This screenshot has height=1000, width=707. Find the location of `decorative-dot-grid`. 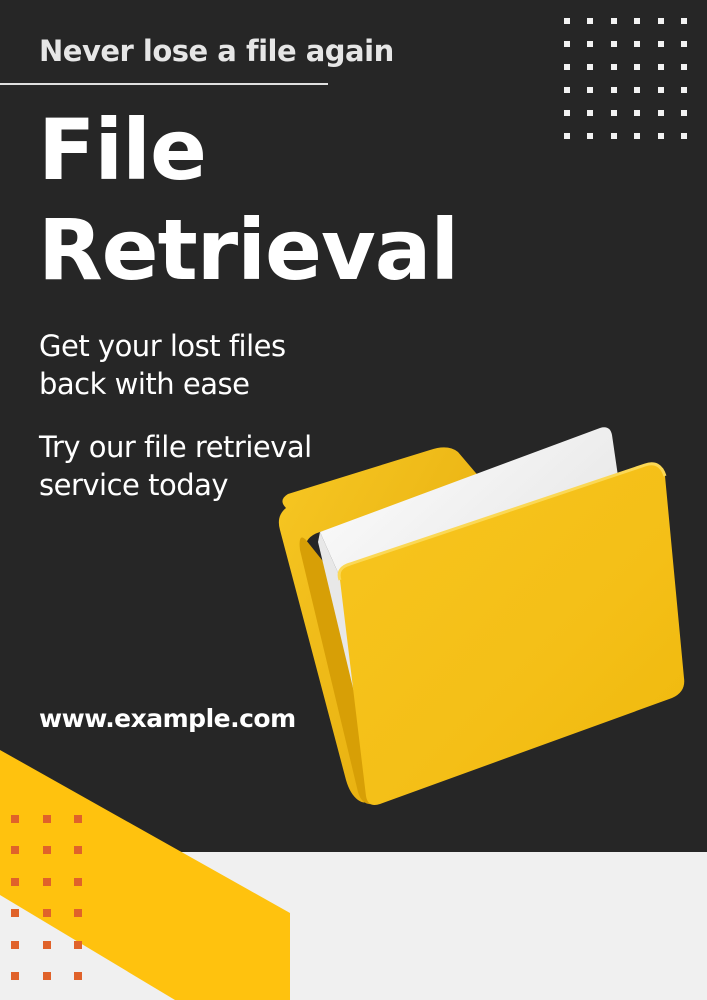

decorative-dot-grid is located at coordinates (625, 78).